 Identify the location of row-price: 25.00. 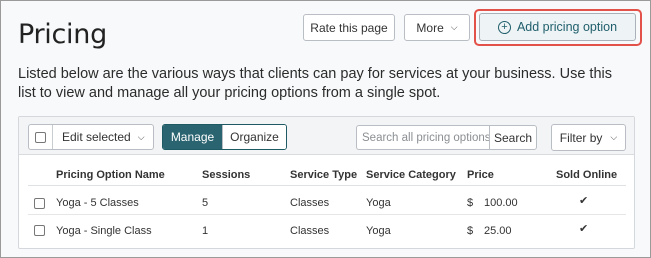
(498, 231).